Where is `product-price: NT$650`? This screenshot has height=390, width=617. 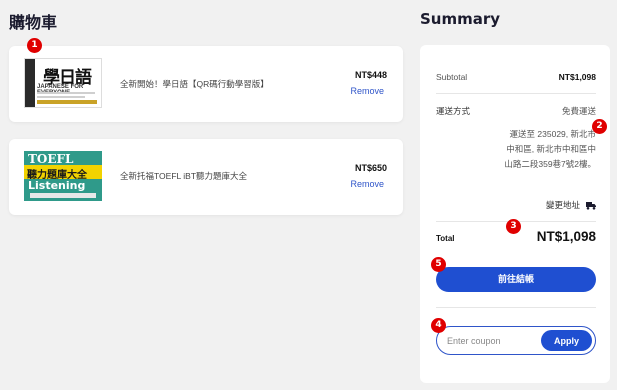
product-price: NT$650 is located at coordinates (370, 168).